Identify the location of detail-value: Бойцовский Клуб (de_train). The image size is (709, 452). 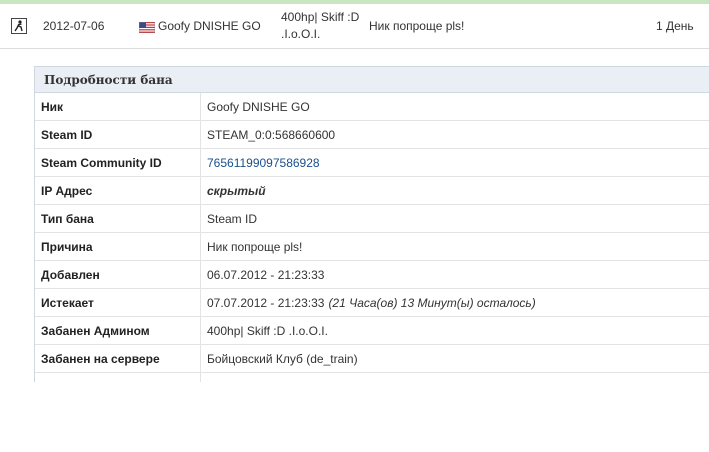
(282, 358).